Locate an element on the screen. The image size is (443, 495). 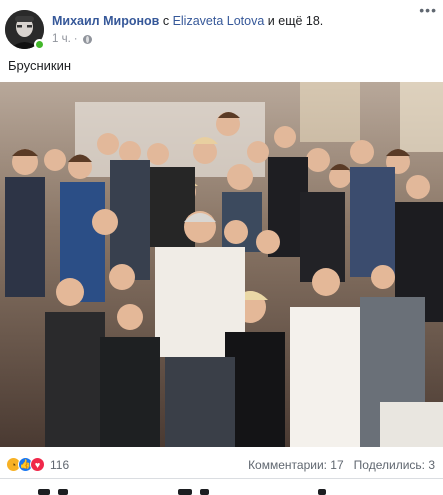
globe-icon is located at coordinates (87, 39).